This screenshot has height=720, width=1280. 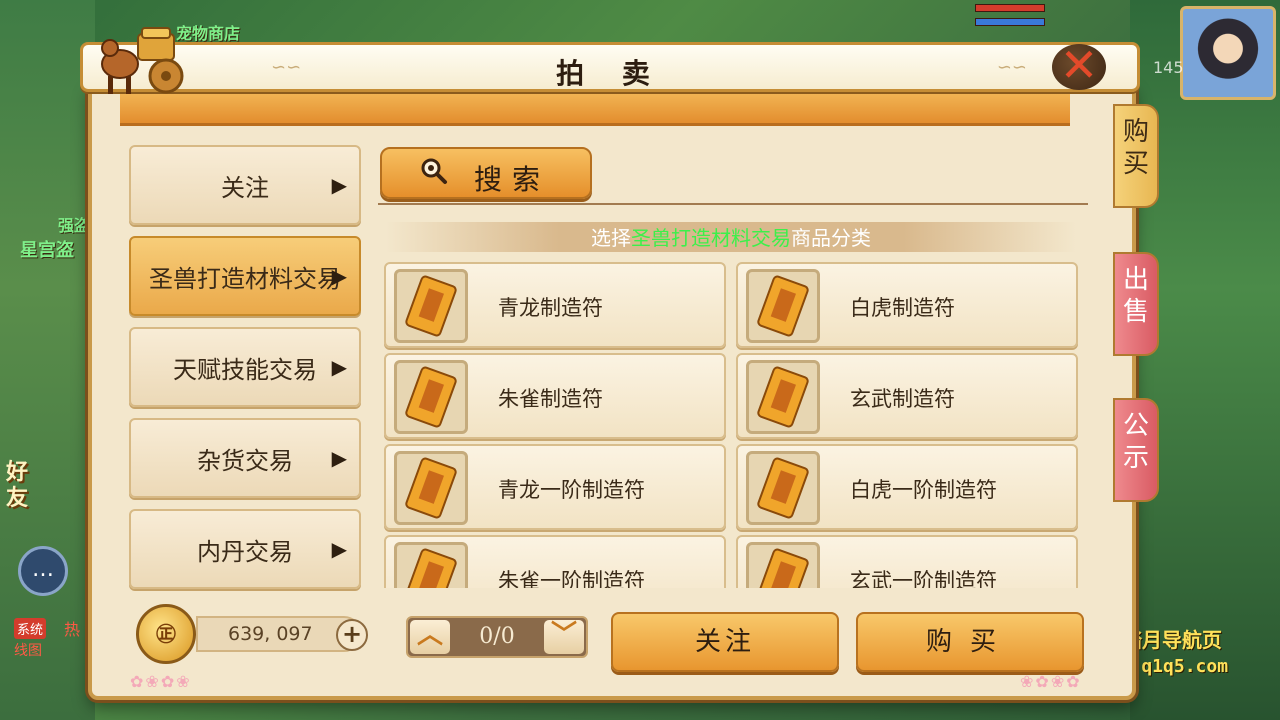 I want to click on hint-suffix: 商品分类, so click(x=831, y=238).